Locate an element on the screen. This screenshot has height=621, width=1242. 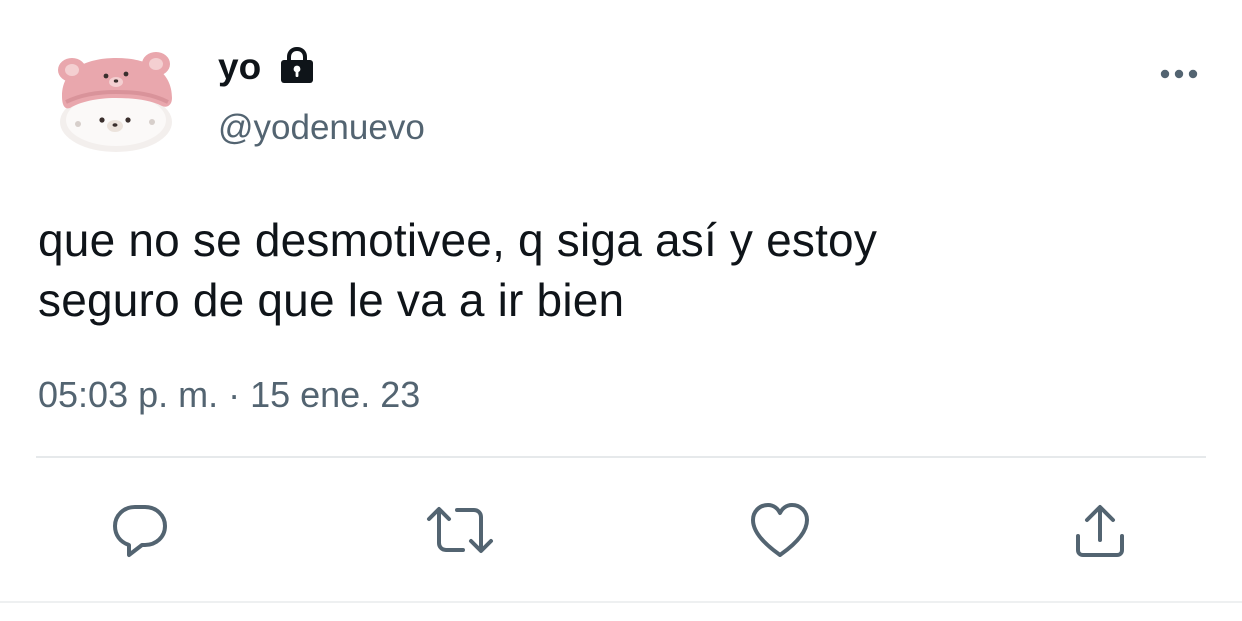
avatar is located at coordinates (116, 102).